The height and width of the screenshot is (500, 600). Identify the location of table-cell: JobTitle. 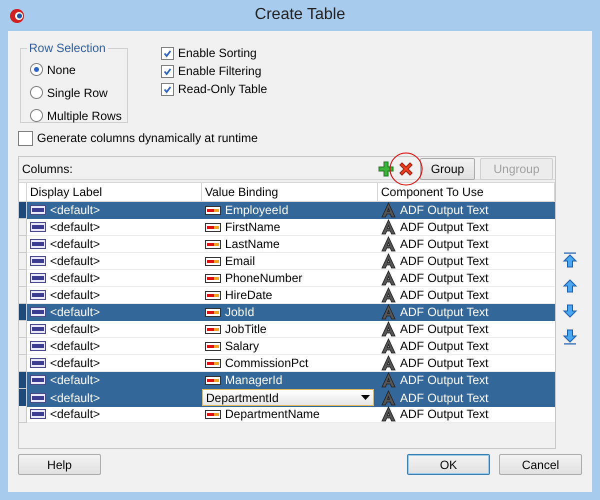
(246, 329).